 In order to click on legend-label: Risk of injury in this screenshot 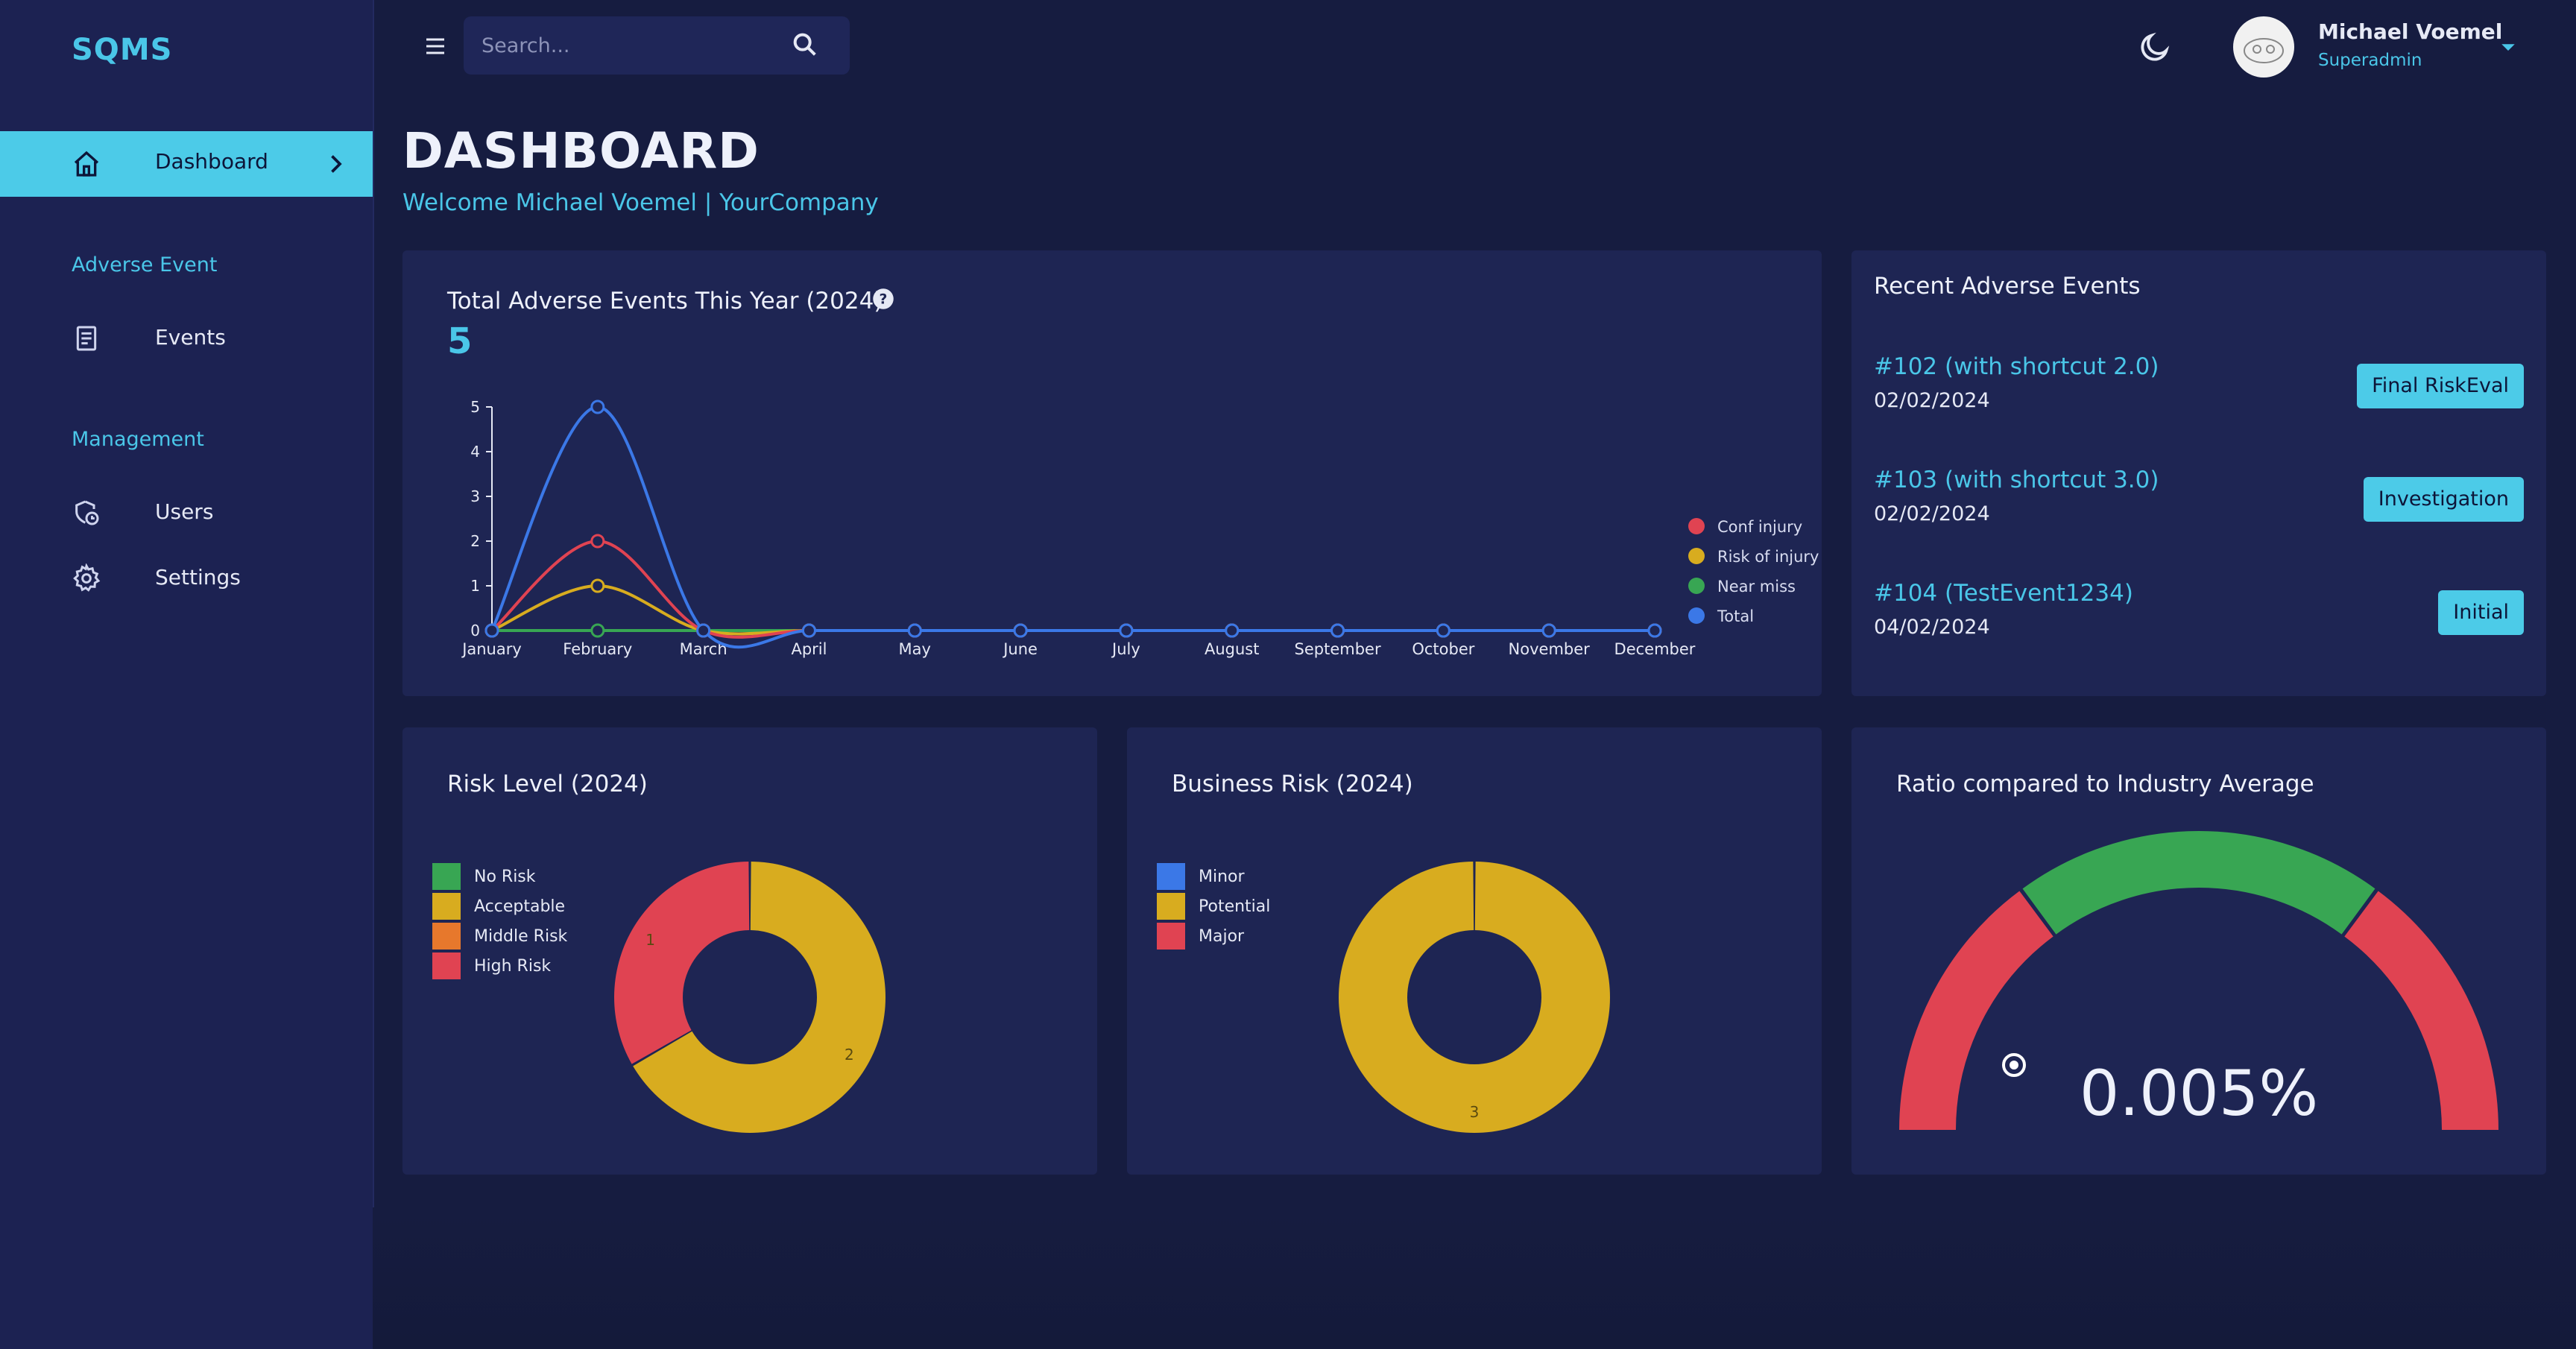, I will do `click(1768, 557)`.